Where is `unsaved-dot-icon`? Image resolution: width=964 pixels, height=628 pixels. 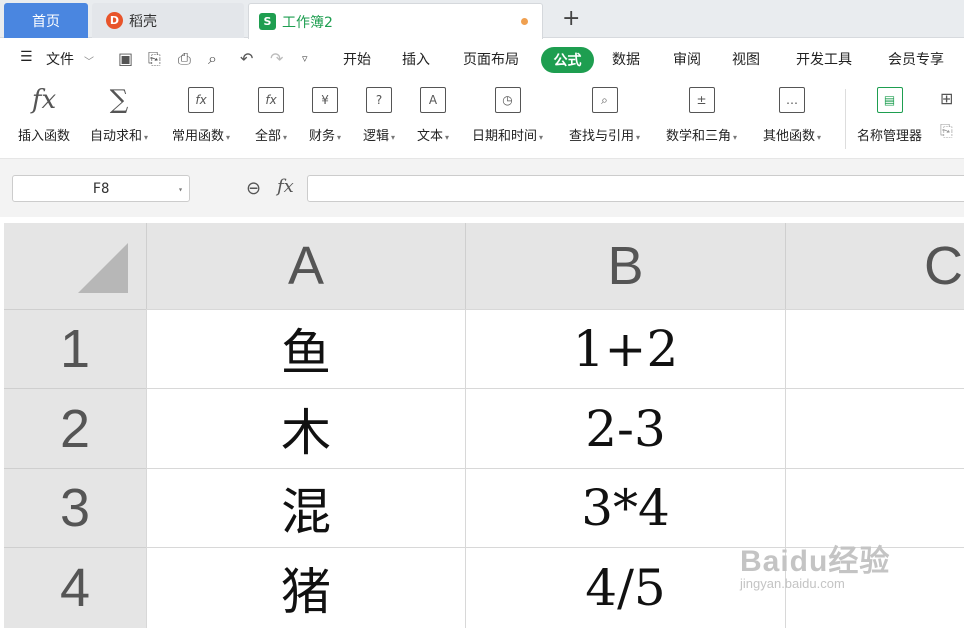
unsaved-dot-icon is located at coordinates (524, 21).